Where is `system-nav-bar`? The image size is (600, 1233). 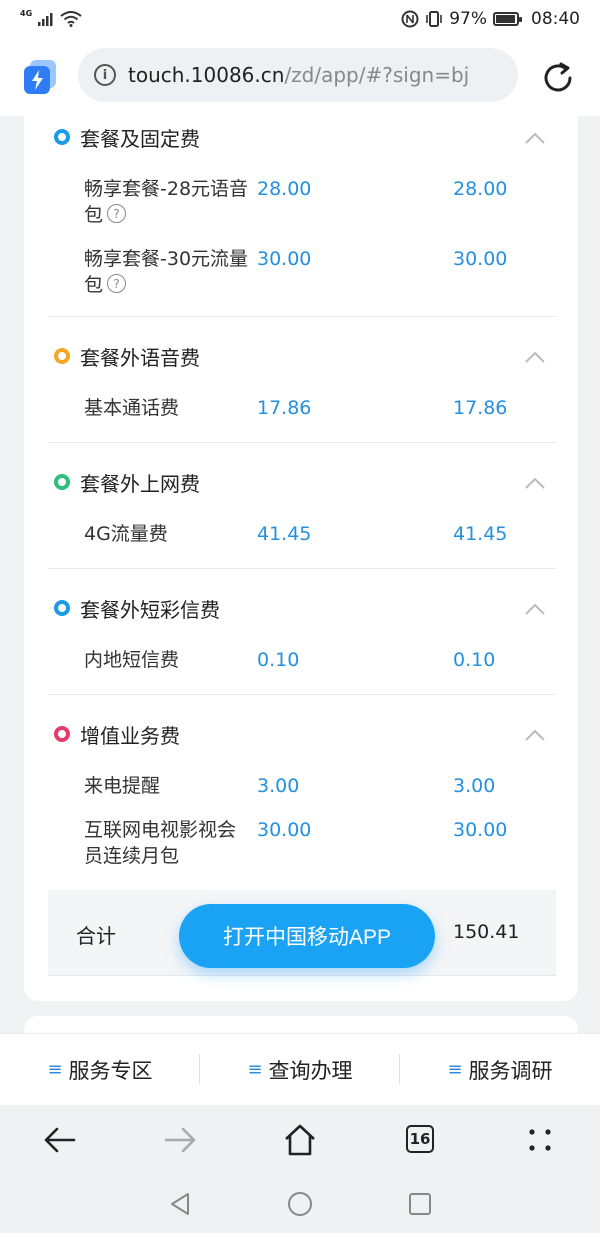 system-nav-bar is located at coordinates (300, 1204).